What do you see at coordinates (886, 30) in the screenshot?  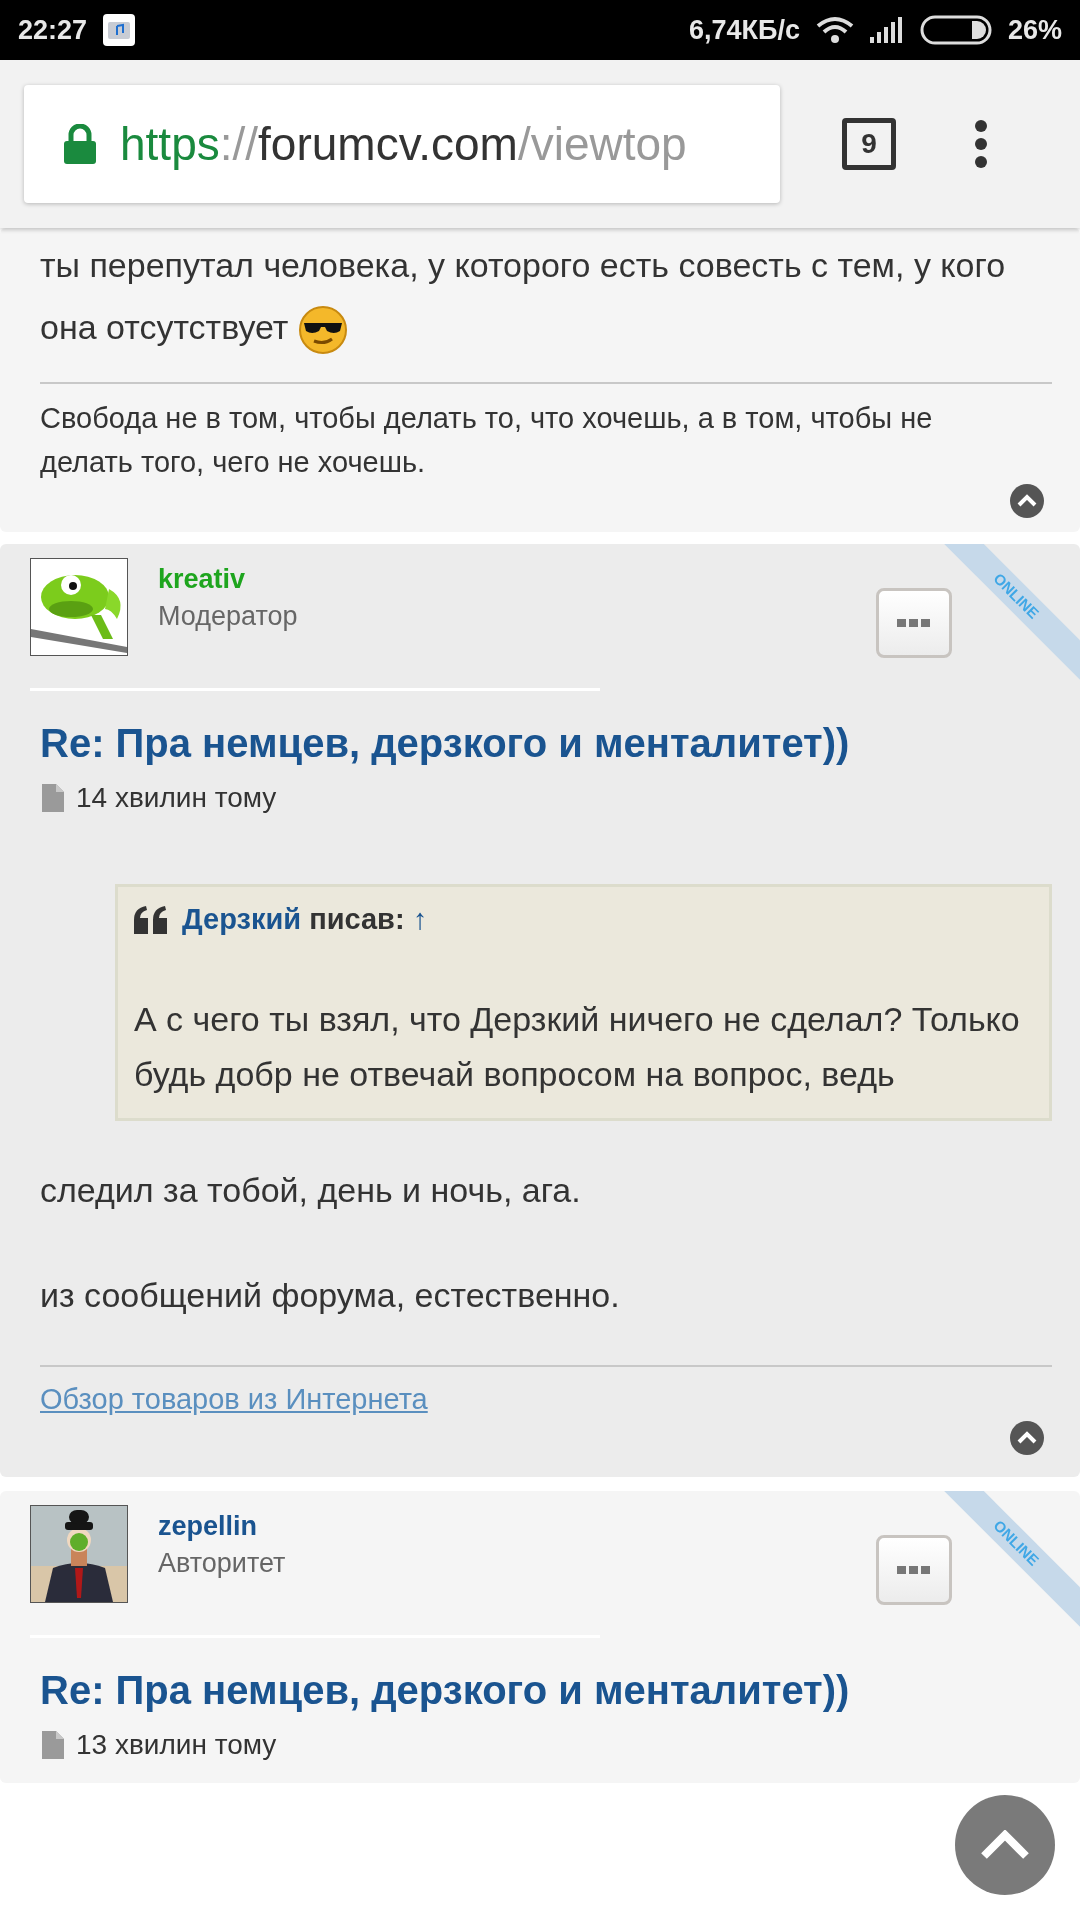 I see `signal-icon` at bounding box center [886, 30].